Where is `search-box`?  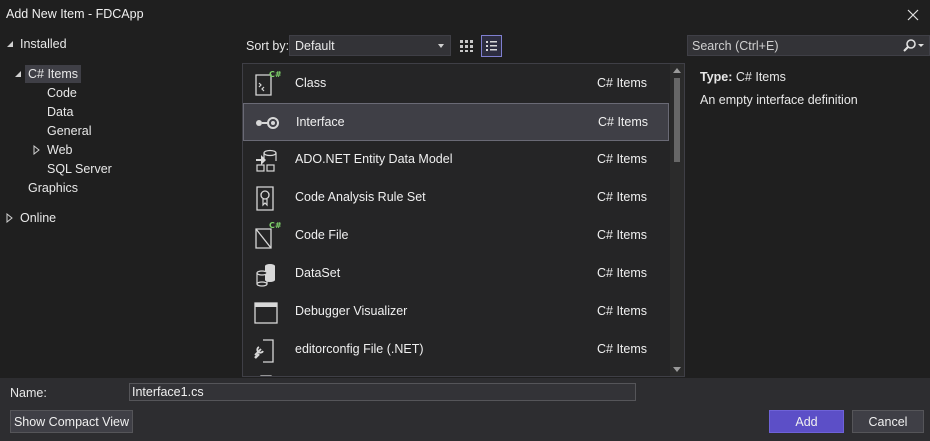 search-box is located at coordinates (808, 45).